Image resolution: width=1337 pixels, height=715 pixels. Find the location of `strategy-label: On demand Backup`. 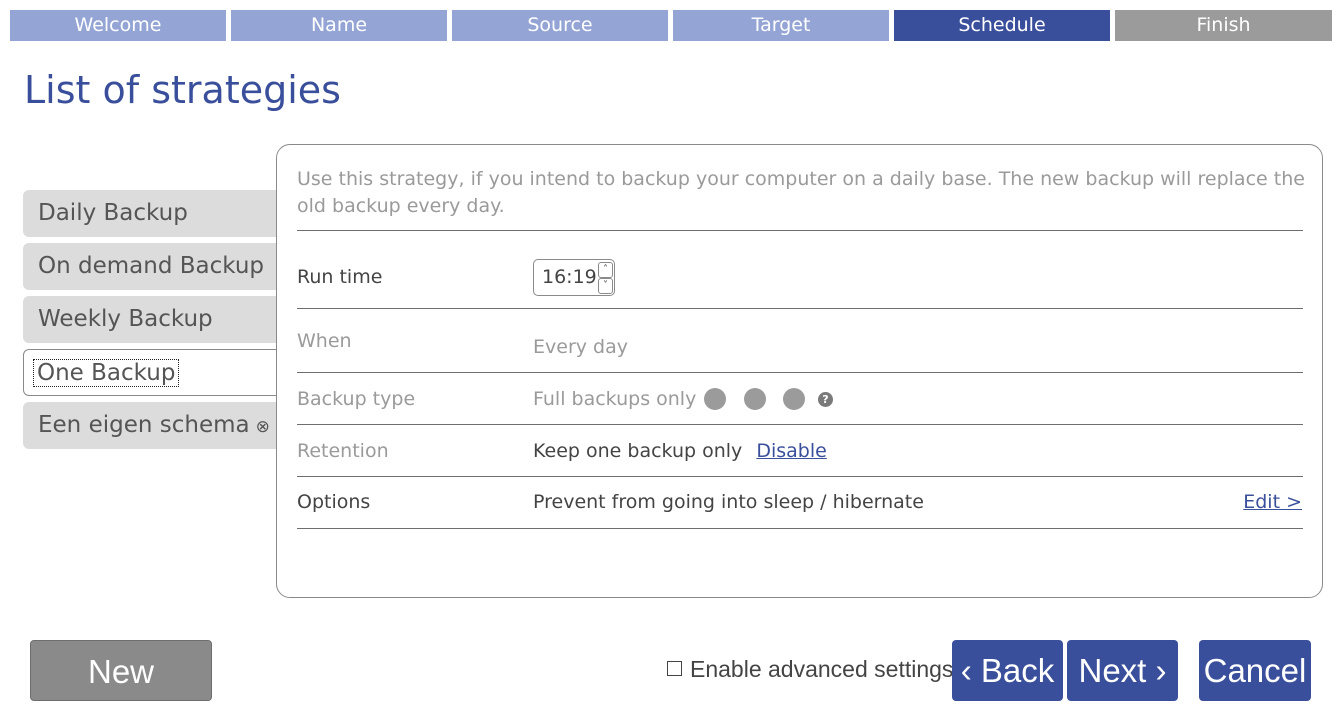

strategy-label: On demand Backup is located at coordinates (151, 266).